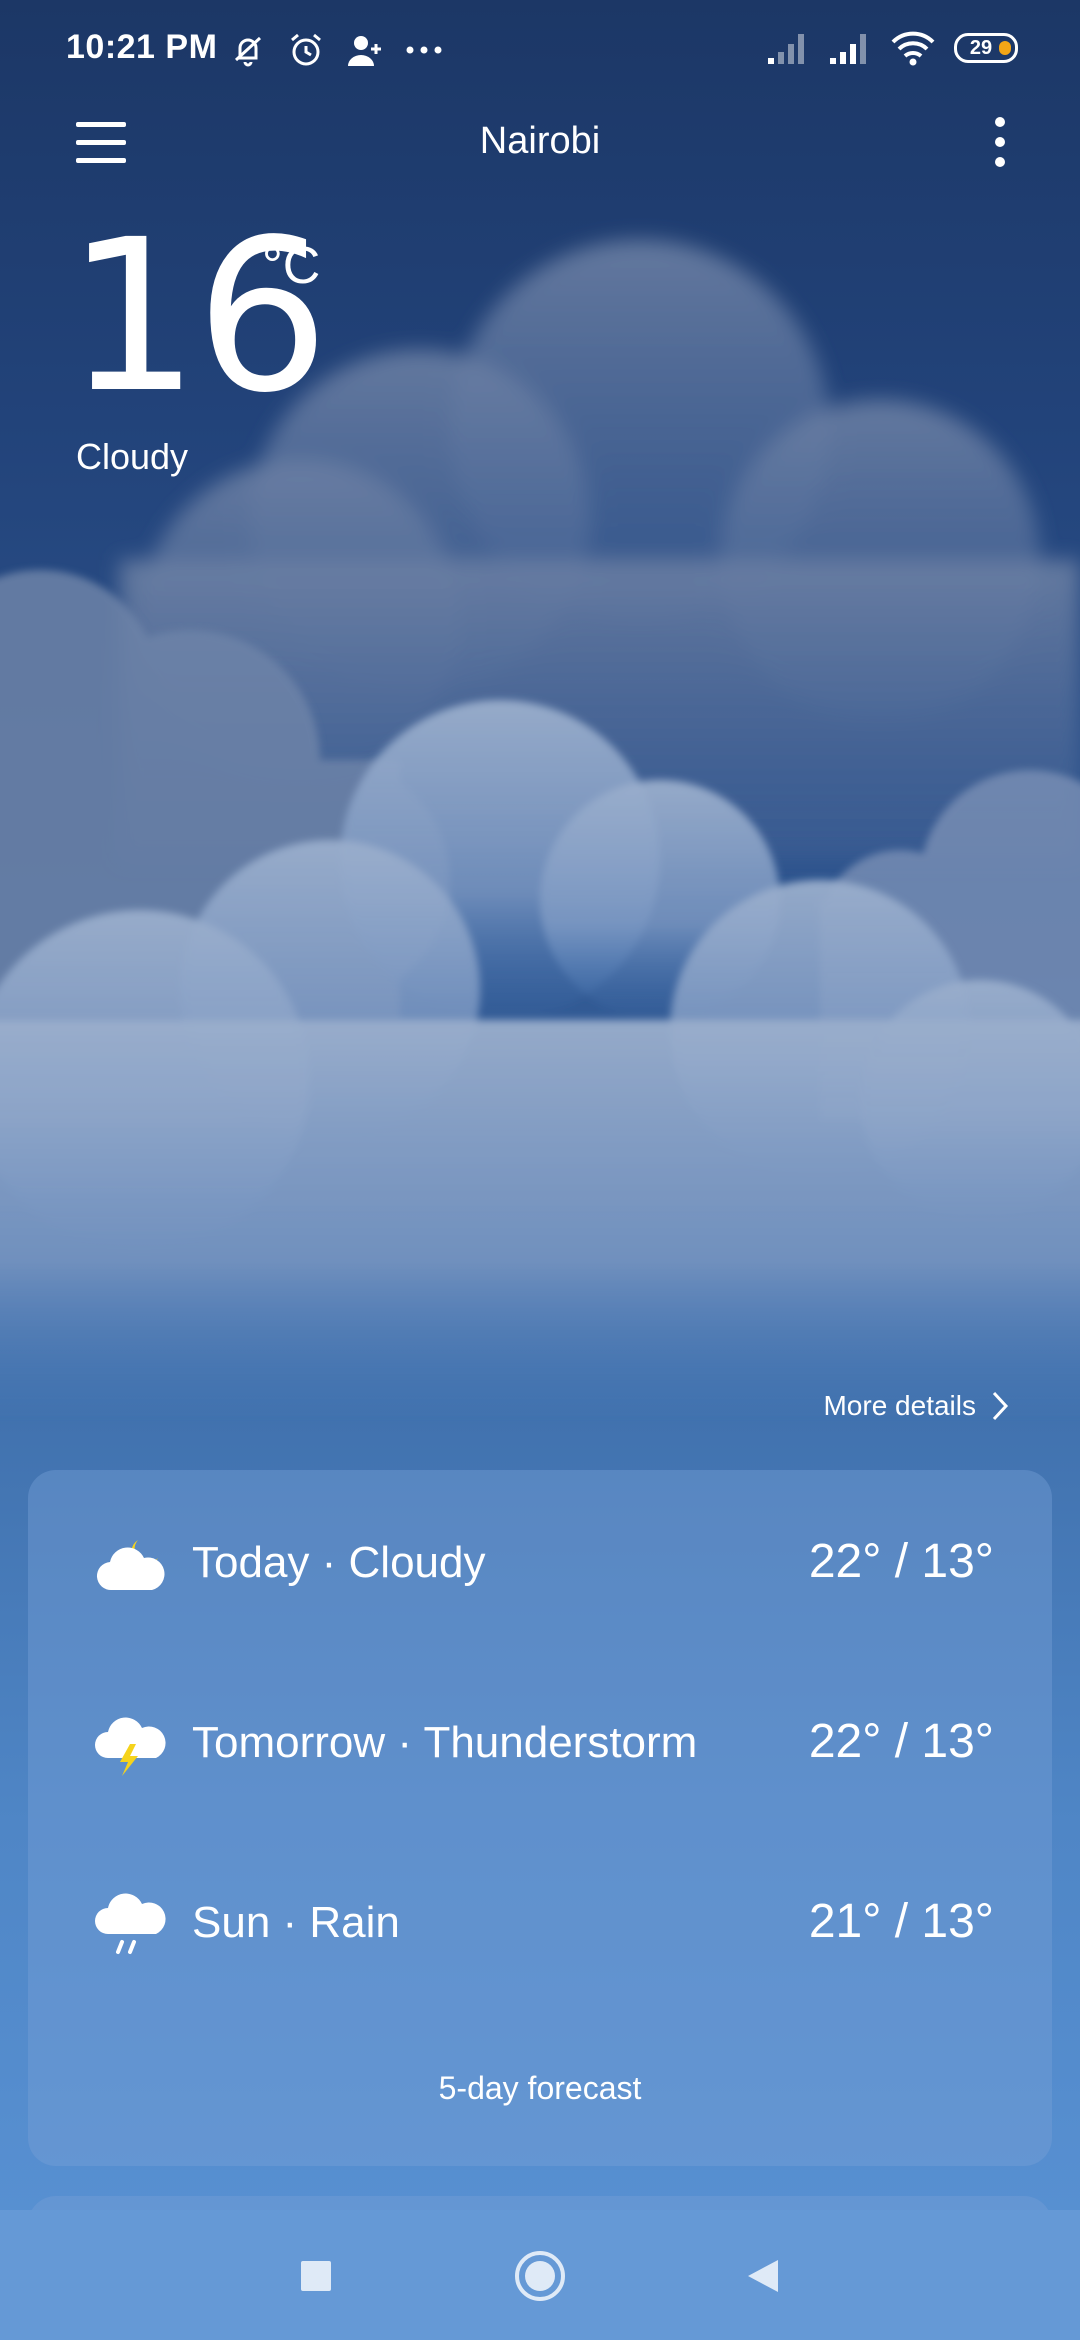 This screenshot has height=2340, width=1080. I want to click on forecast-label: Today · Cloudy, so click(339, 1562).